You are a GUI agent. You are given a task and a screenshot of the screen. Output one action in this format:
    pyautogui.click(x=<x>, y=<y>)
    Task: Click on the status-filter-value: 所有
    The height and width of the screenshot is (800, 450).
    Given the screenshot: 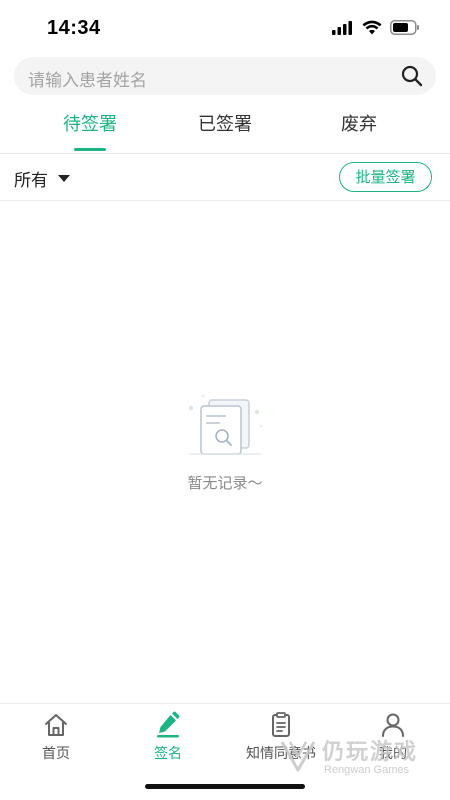 What is the action you would take?
    pyautogui.click(x=31, y=181)
    